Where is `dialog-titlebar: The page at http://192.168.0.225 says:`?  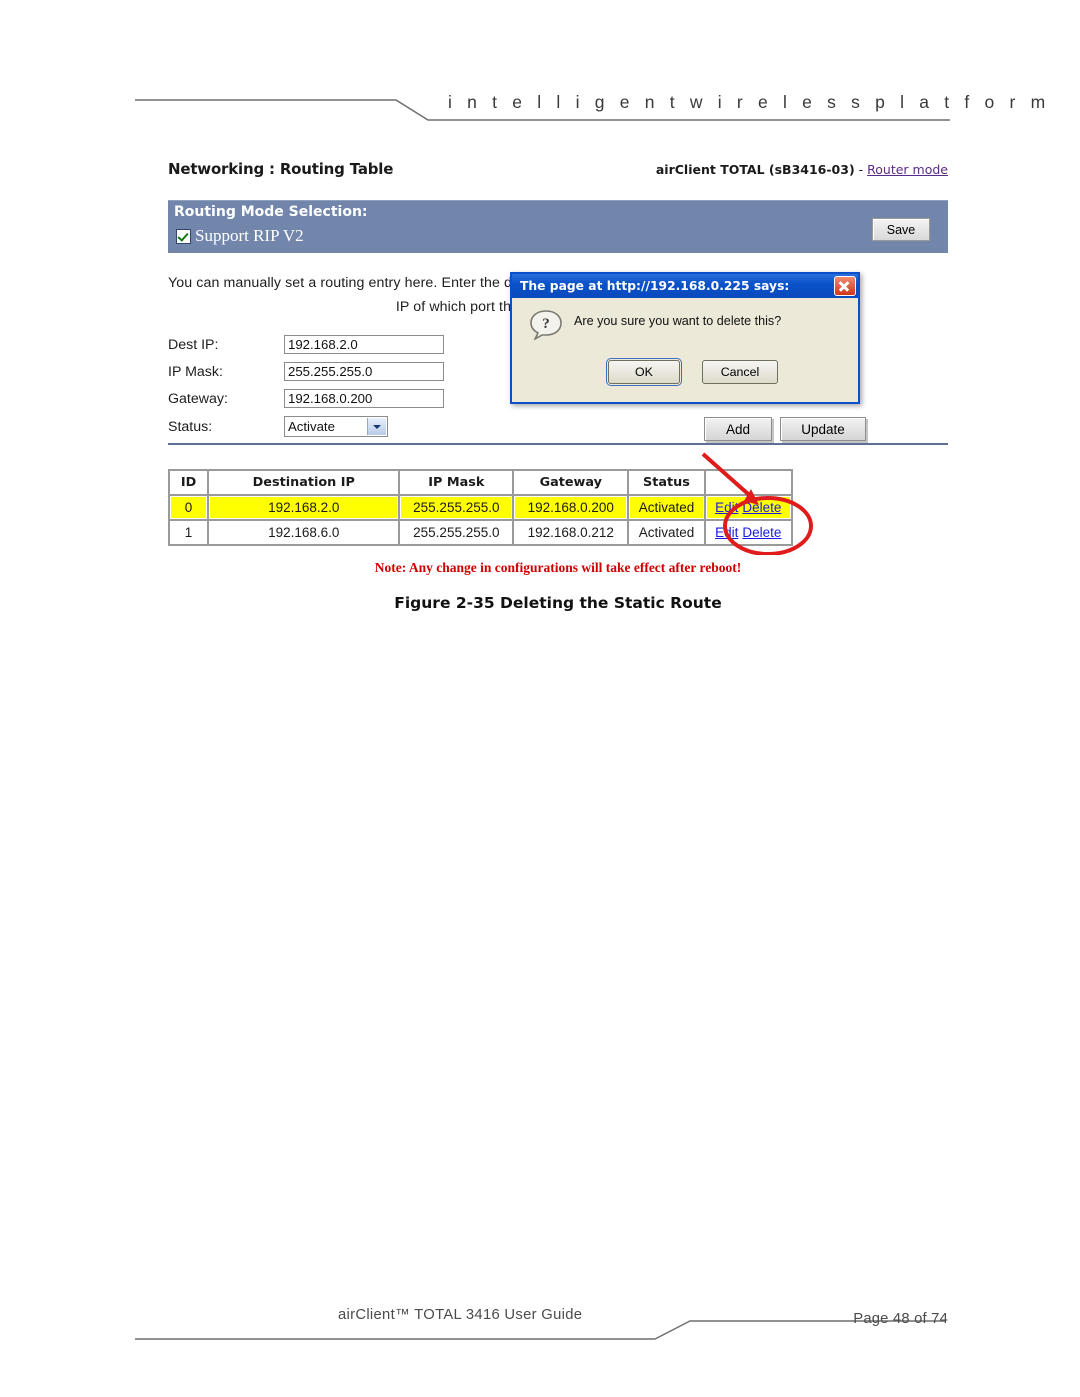 dialog-titlebar: The page at http://192.168.0.225 says: is located at coordinates (685, 286).